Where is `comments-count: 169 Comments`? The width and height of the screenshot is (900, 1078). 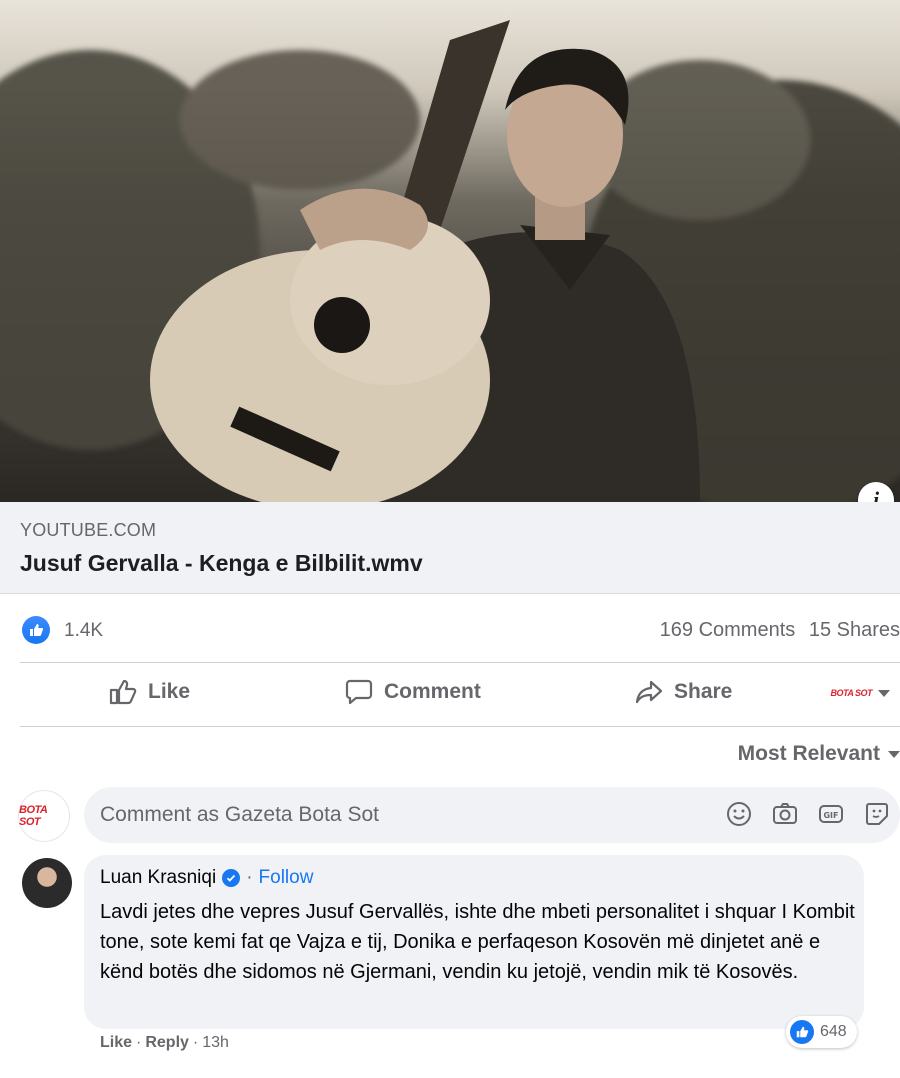 comments-count: 169 Comments is located at coordinates (728, 630).